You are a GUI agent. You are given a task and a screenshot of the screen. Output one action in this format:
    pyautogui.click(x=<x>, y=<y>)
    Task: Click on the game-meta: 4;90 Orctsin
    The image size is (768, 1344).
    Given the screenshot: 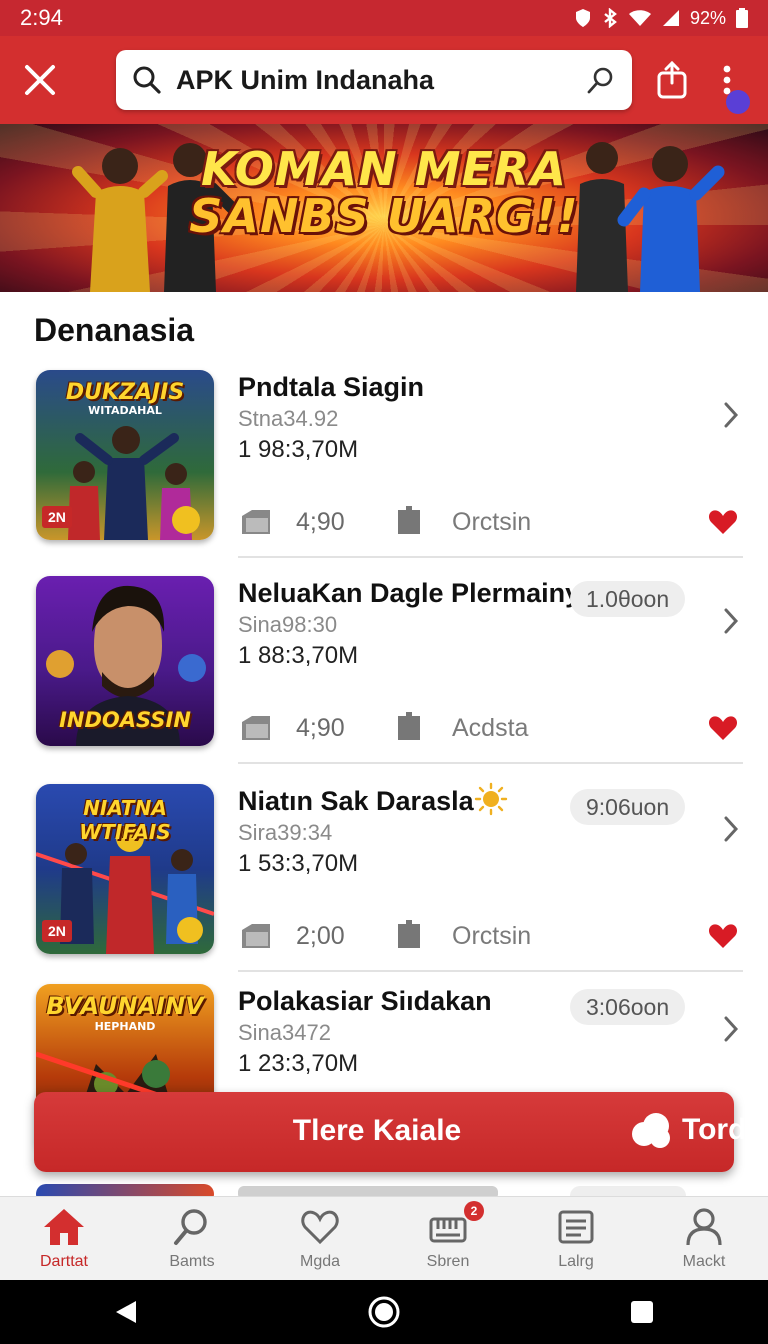 What is the action you would take?
    pyautogui.click(x=493, y=523)
    